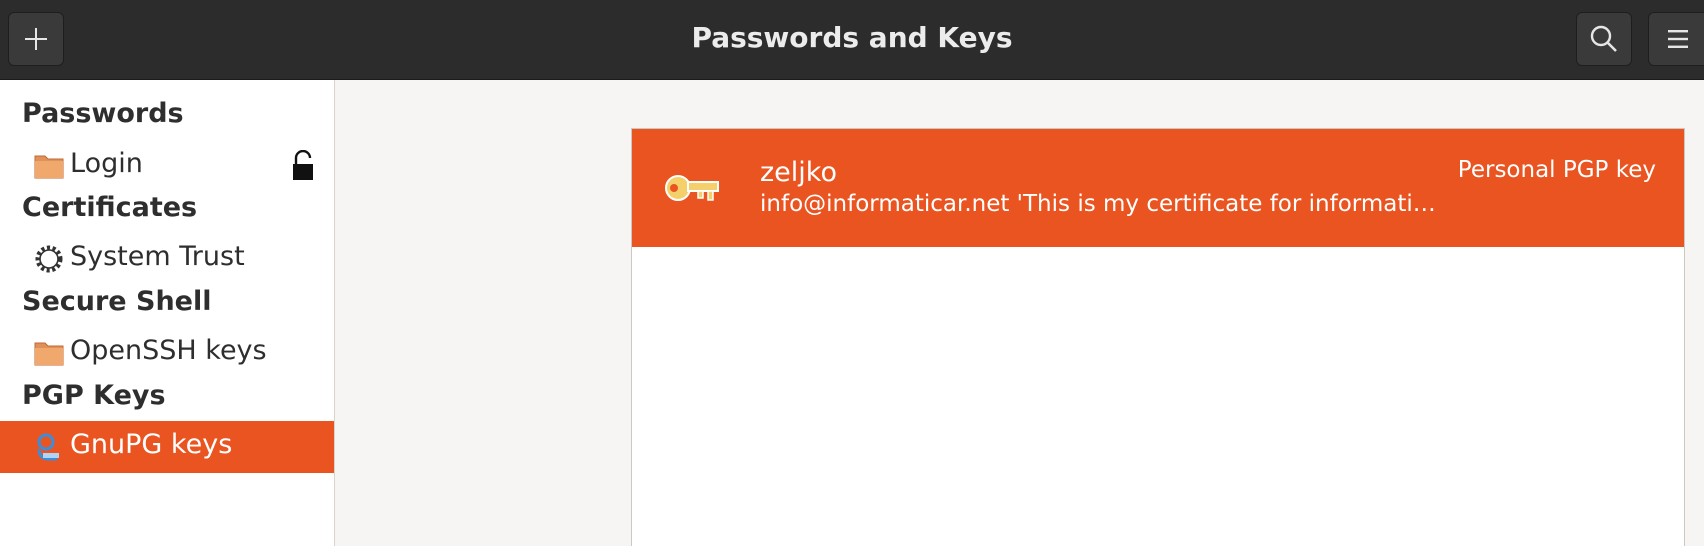  Describe the element at coordinates (106, 163) in the screenshot. I see `sidebar-item-label: Login` at that location.